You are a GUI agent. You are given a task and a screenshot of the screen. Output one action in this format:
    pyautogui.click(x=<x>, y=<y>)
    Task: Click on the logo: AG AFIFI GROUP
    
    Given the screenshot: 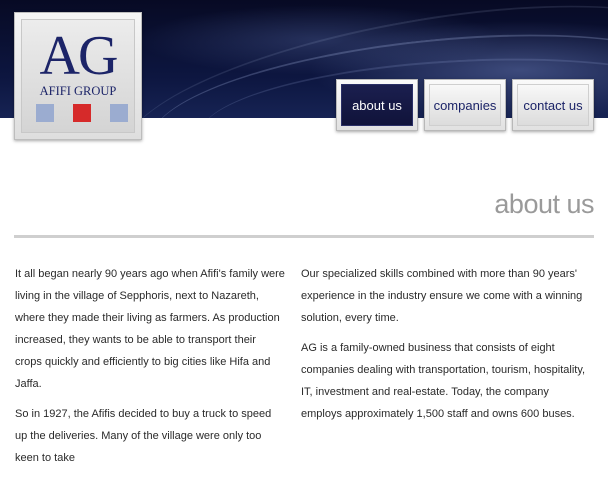 What is the action you would take?
    pyautogui.click(x=78, y=76)
    